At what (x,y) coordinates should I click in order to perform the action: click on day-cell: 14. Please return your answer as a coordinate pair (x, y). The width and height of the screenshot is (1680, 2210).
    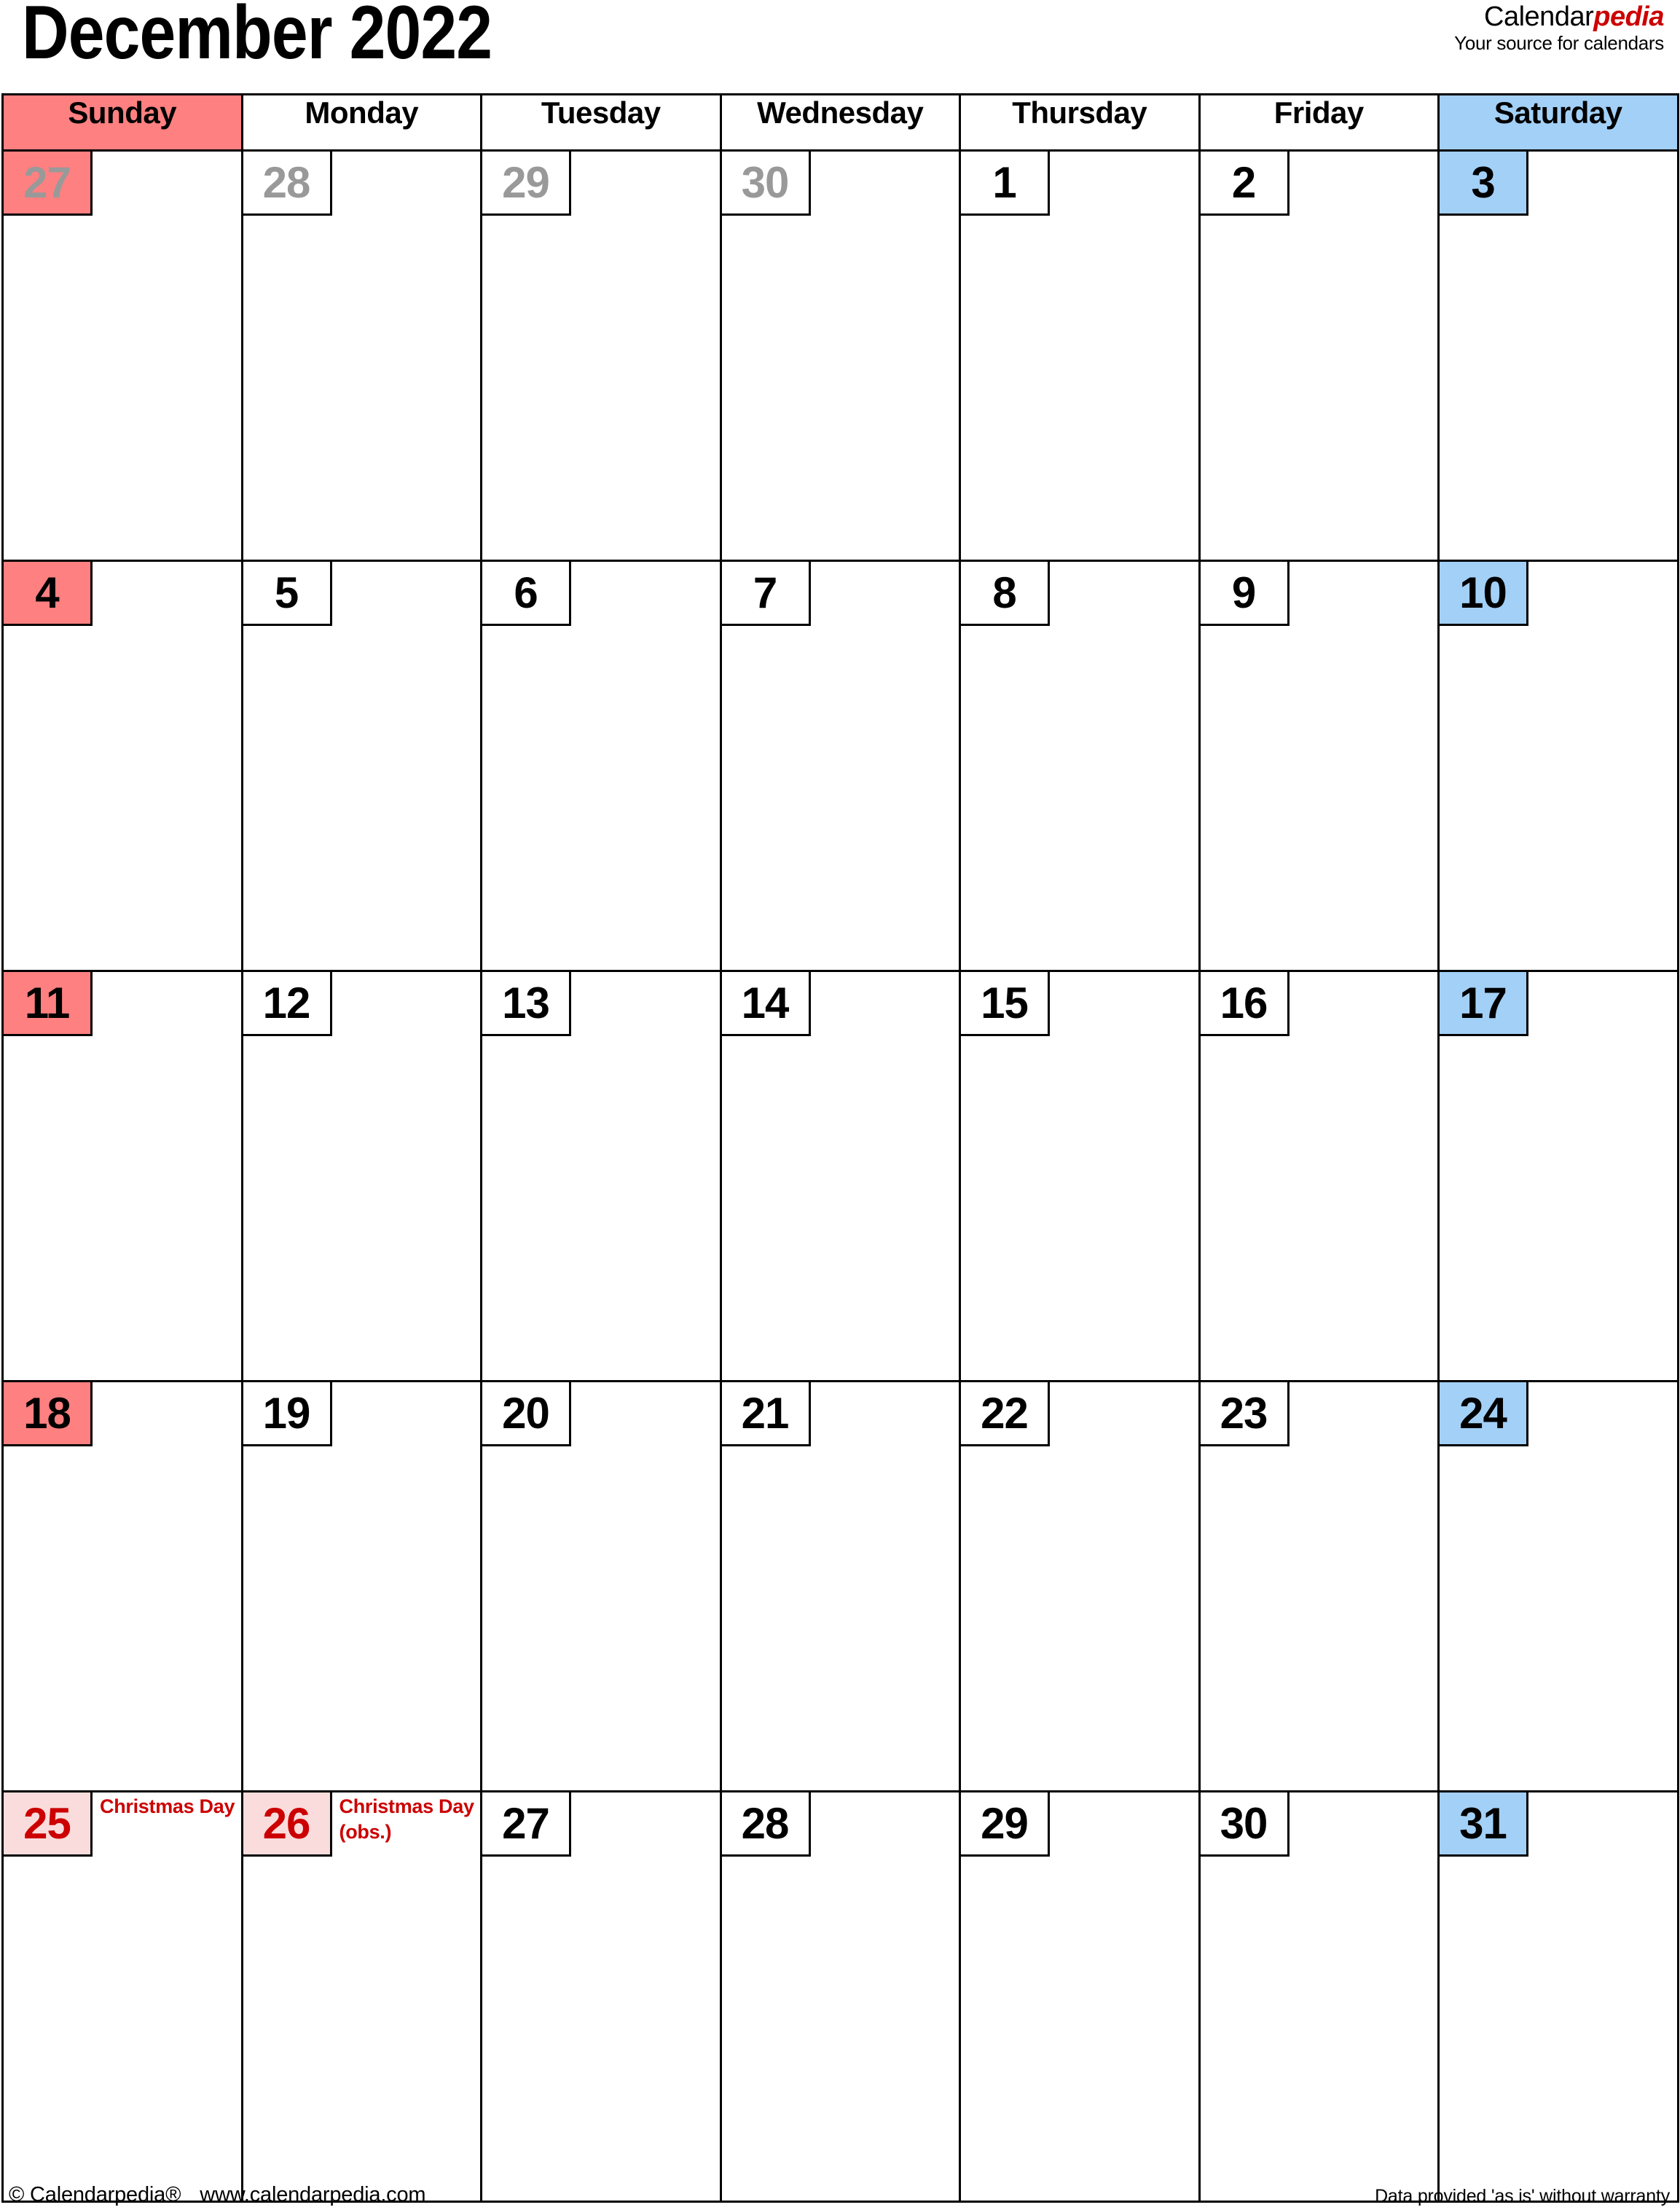
    Looking at the image, I should click on (840, 1176).